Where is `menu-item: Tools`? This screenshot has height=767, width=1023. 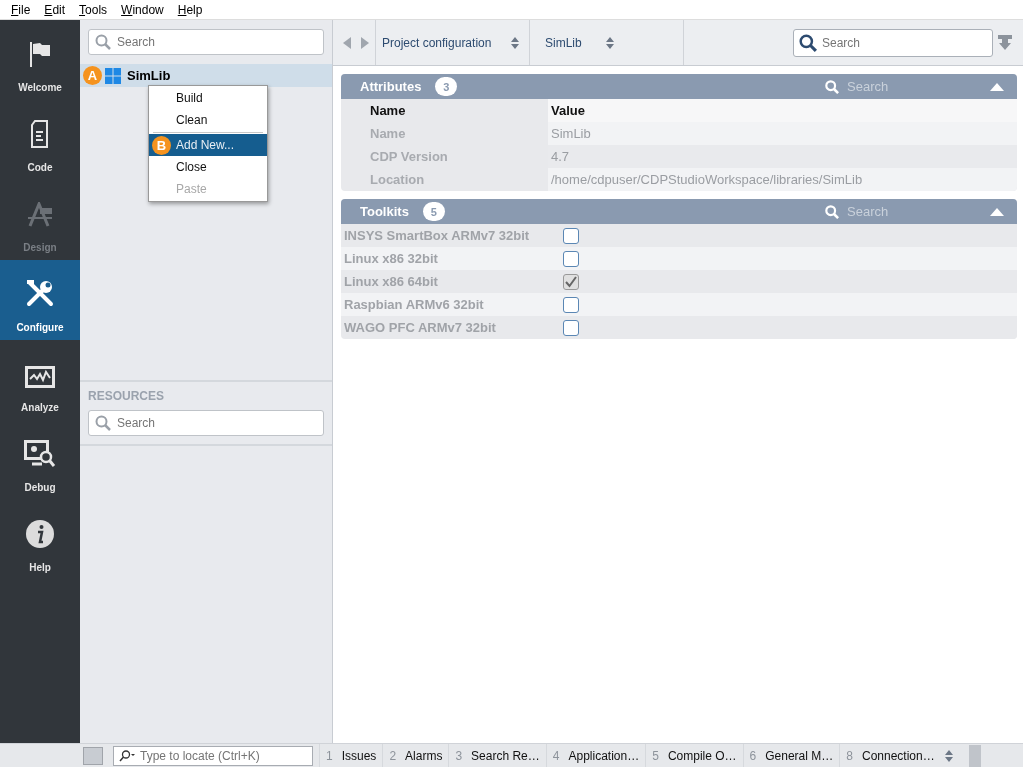 menu-item: Tools is located at coordinates (93, 9).